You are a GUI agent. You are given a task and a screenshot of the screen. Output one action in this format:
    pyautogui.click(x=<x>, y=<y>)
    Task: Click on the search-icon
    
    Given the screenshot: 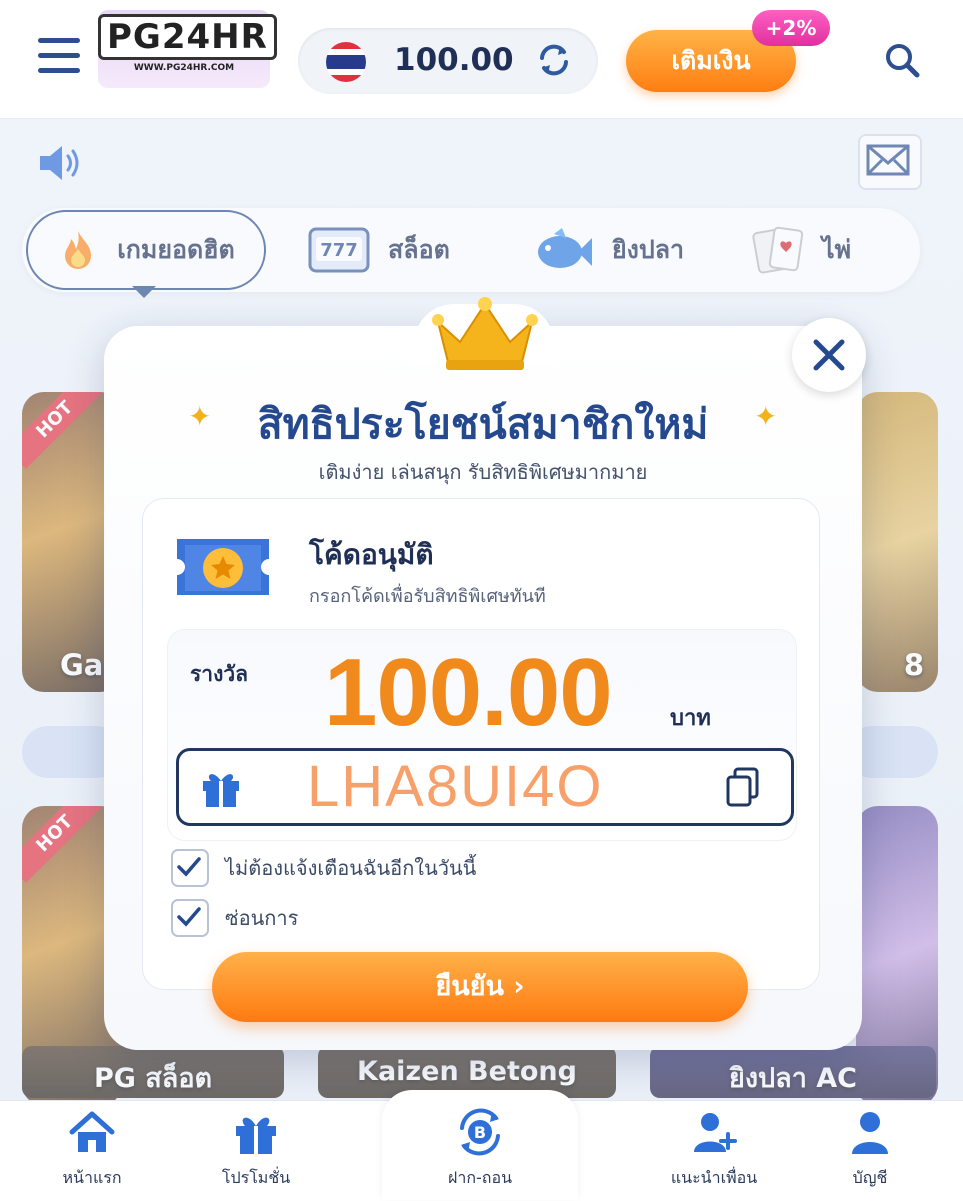 What is the action you would take?
    pyautogui.click(x=902, y=60)
    